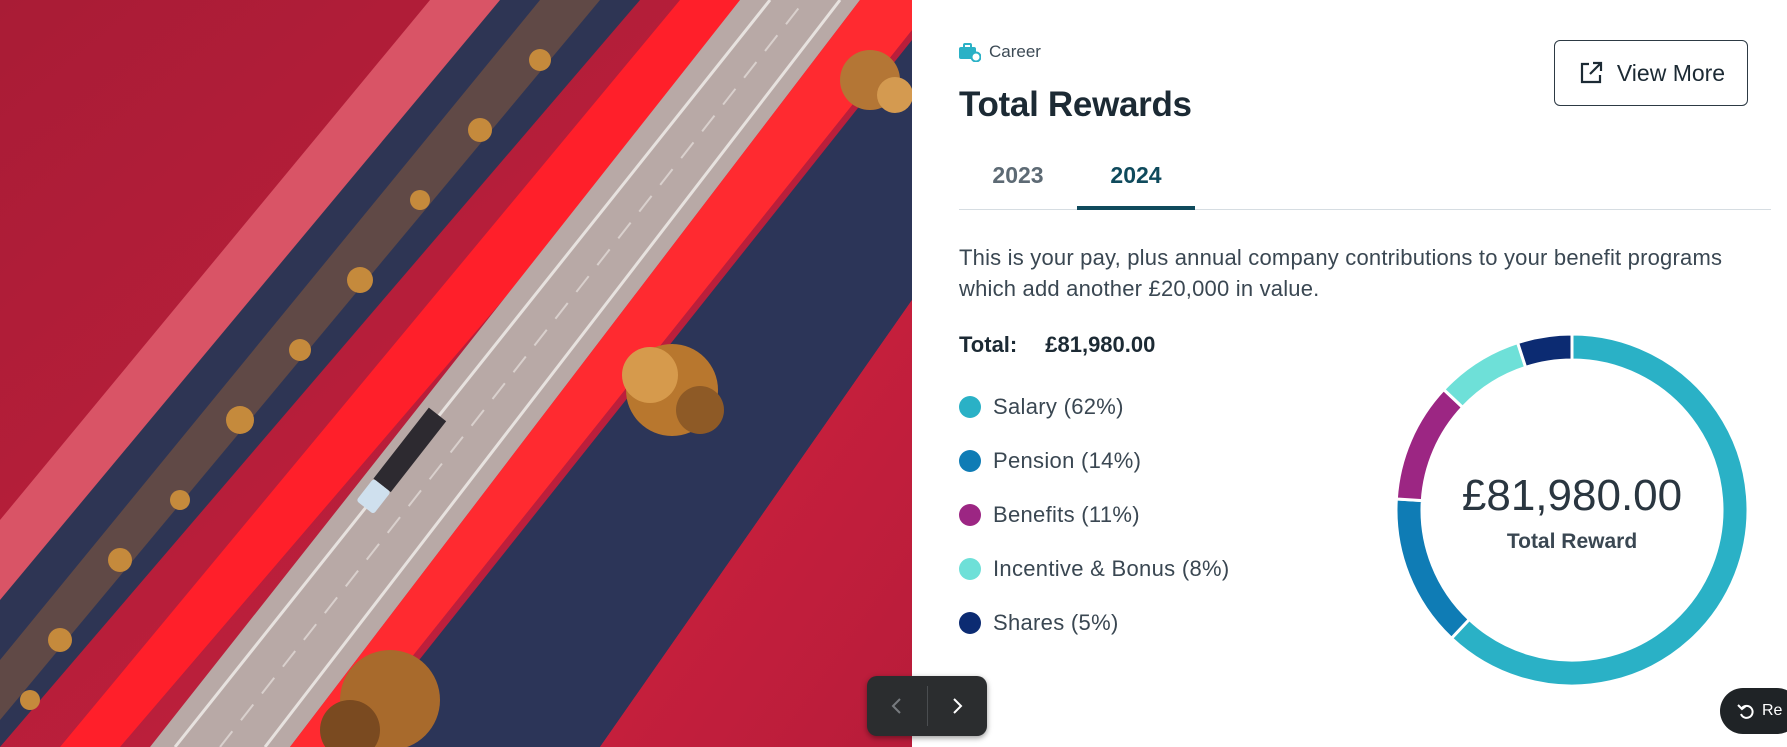  What do you see at coordinates (1544, 351) in the screenshot?
I see `donut-segment-shares` at bounding box center [1544, 351].